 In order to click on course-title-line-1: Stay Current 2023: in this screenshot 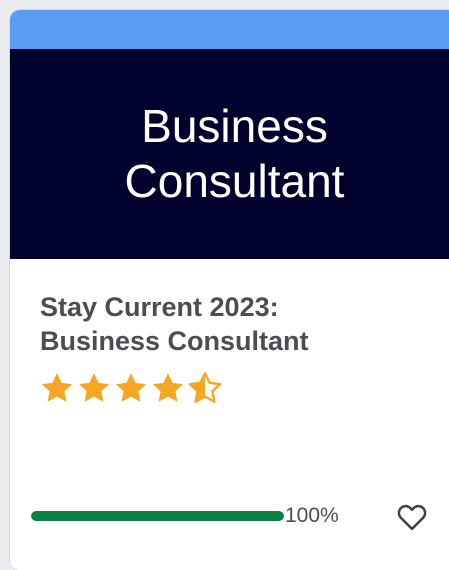, I will do `click(159, 307)`.